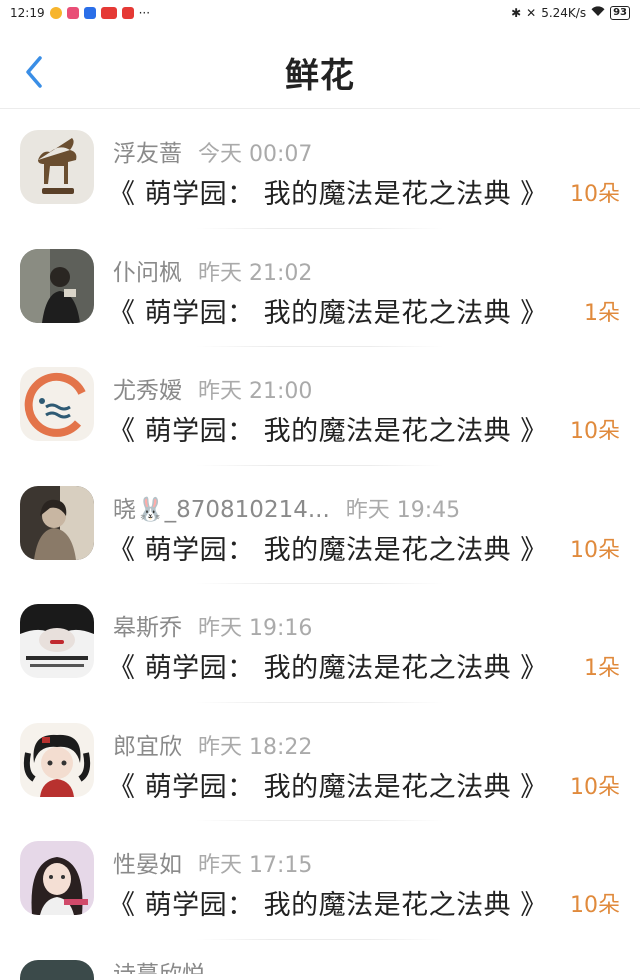 Image resolution: width=640 pixels, height=980 pixels. Describe the element at coordinates (531, 13) in the screenshot. I see `mute-icon: ✕` at that location.